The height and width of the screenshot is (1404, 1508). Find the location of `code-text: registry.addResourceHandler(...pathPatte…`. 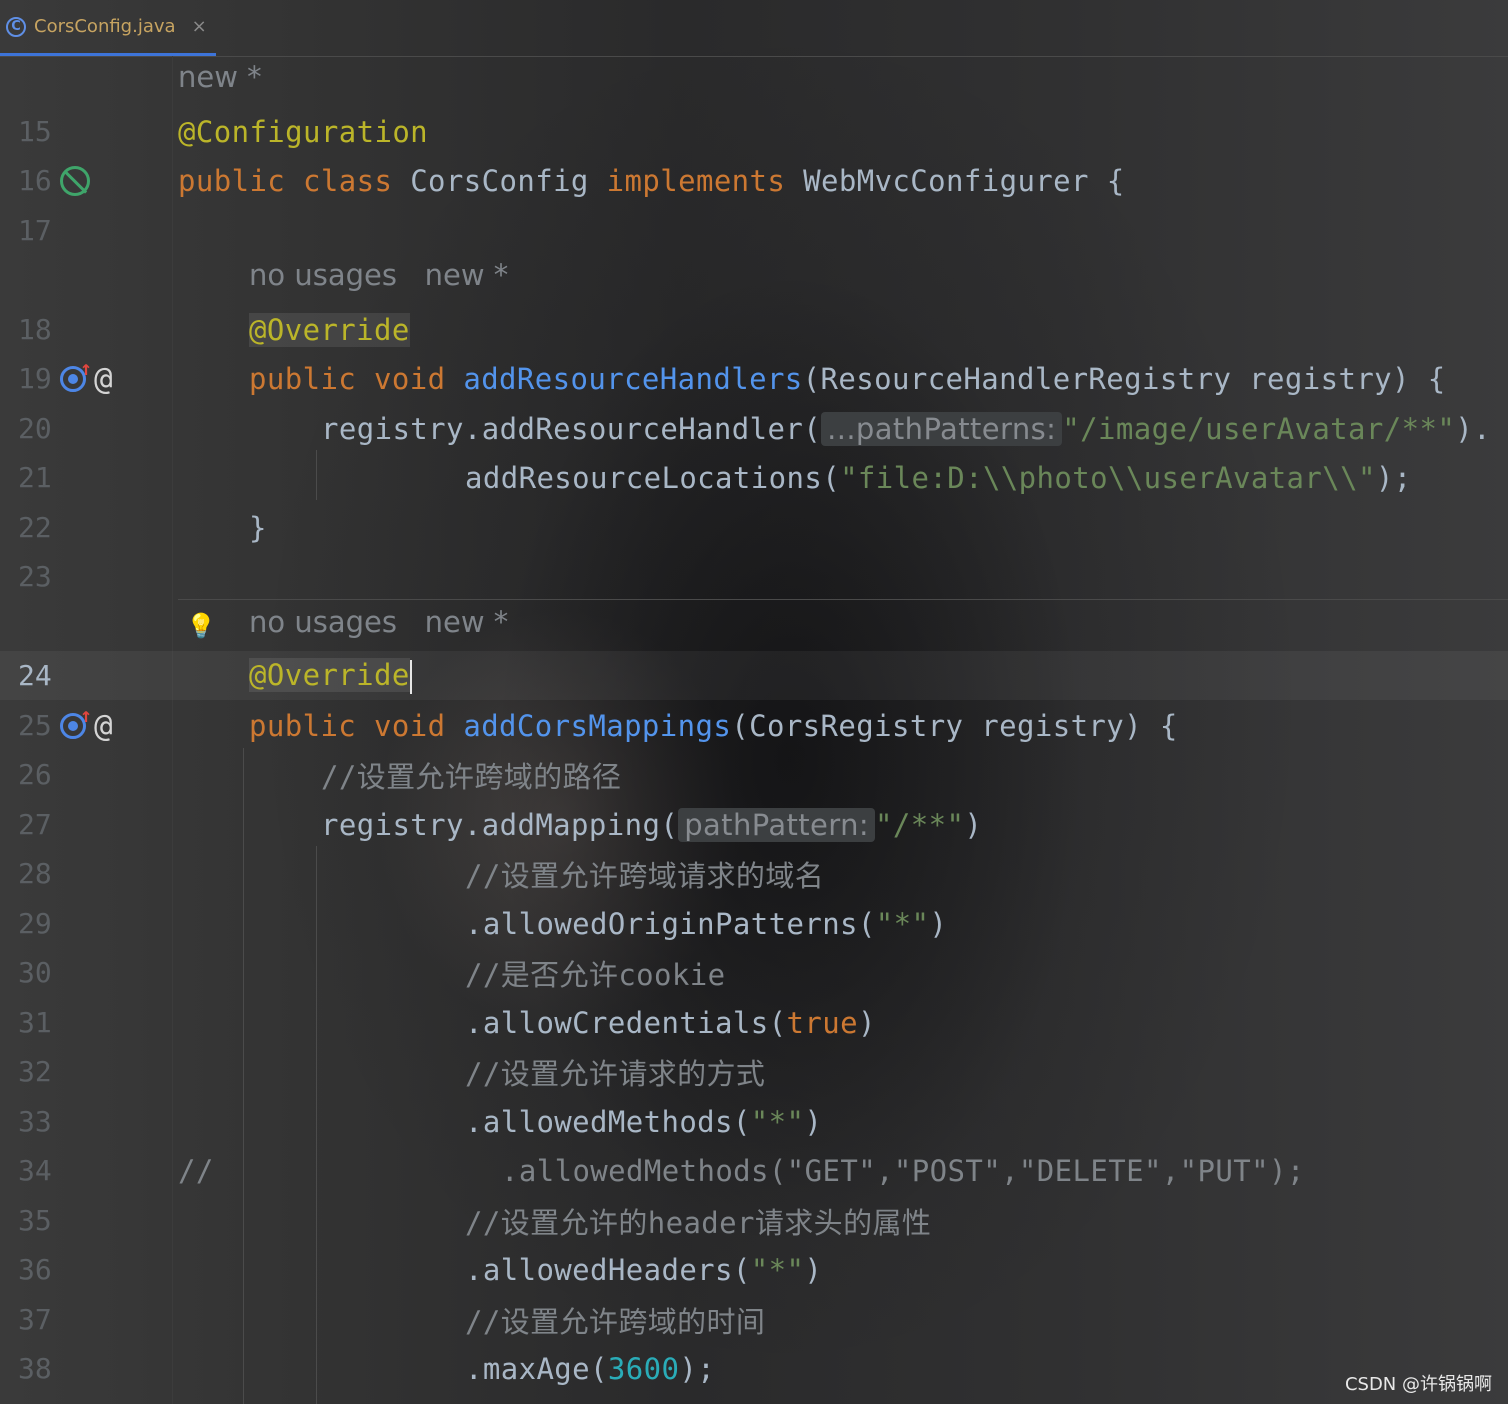

code-text: registry.addResourceHandler(...pathPatte… is located at coordinates (906, 428).